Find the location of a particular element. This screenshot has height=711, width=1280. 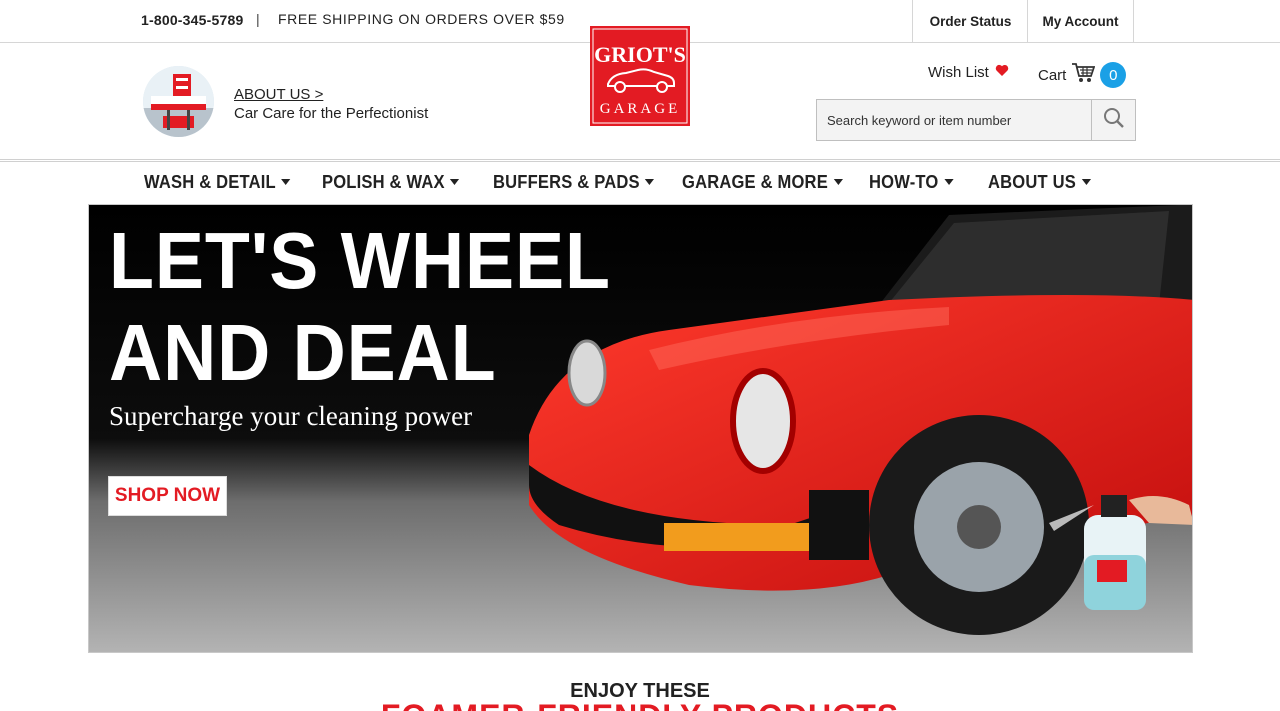

shop-now-button: SHOP NOW is located at coordinates (167, 496).